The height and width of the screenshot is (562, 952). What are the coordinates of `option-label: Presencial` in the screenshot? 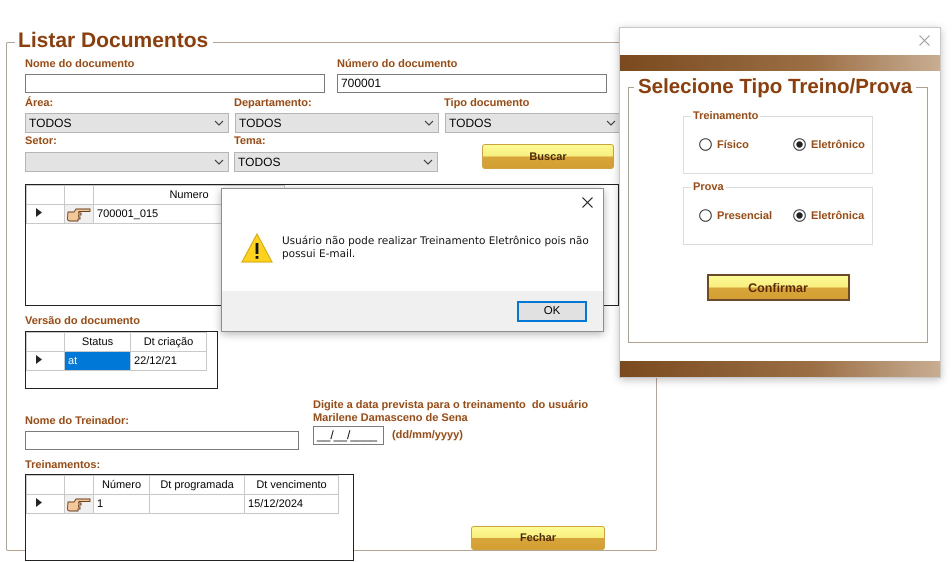 It's located at (744, 216).